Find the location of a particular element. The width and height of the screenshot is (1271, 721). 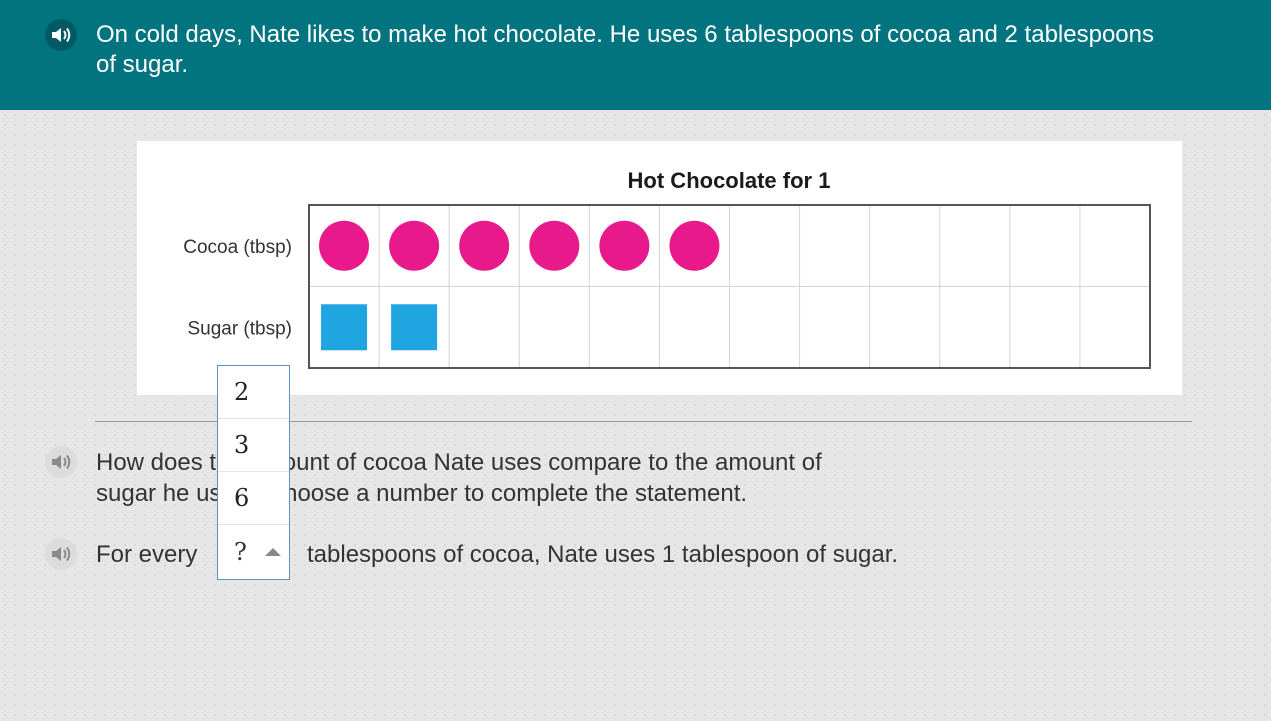

dropdown-selected-value: ? is located at coordinates (240, 552).